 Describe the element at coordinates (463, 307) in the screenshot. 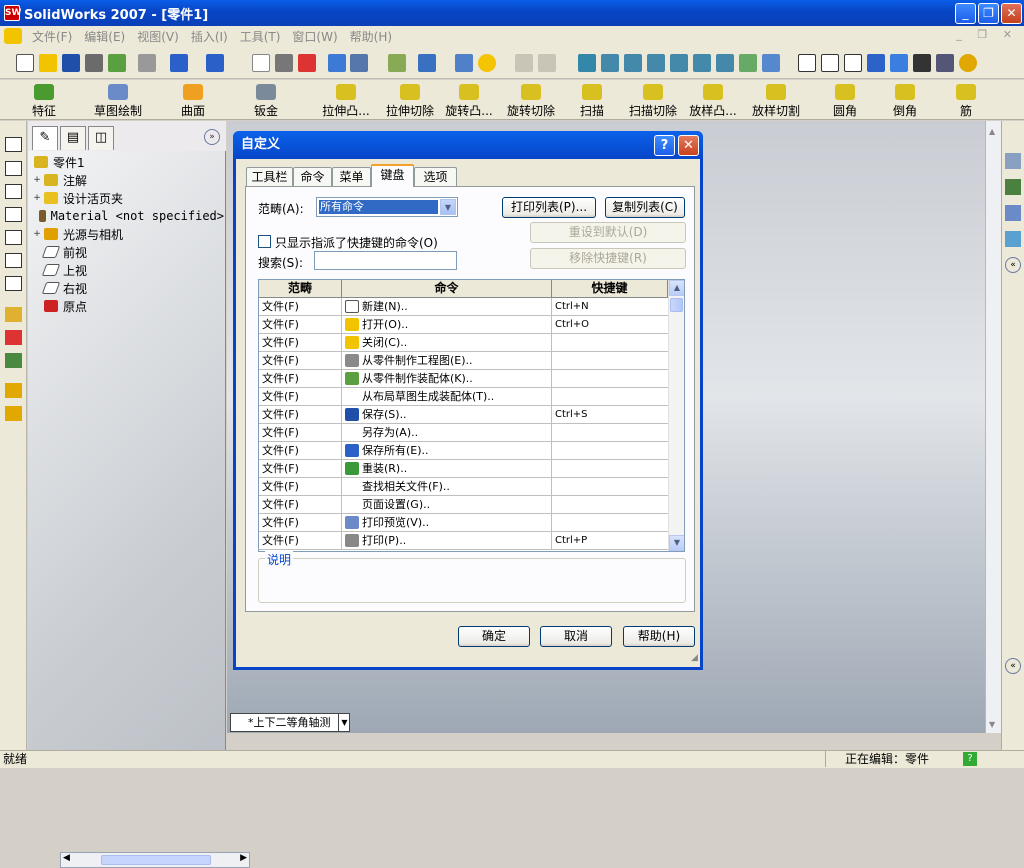

I see `table-row: 文件(F) 新建(N).. Ctrl+N` at that location.